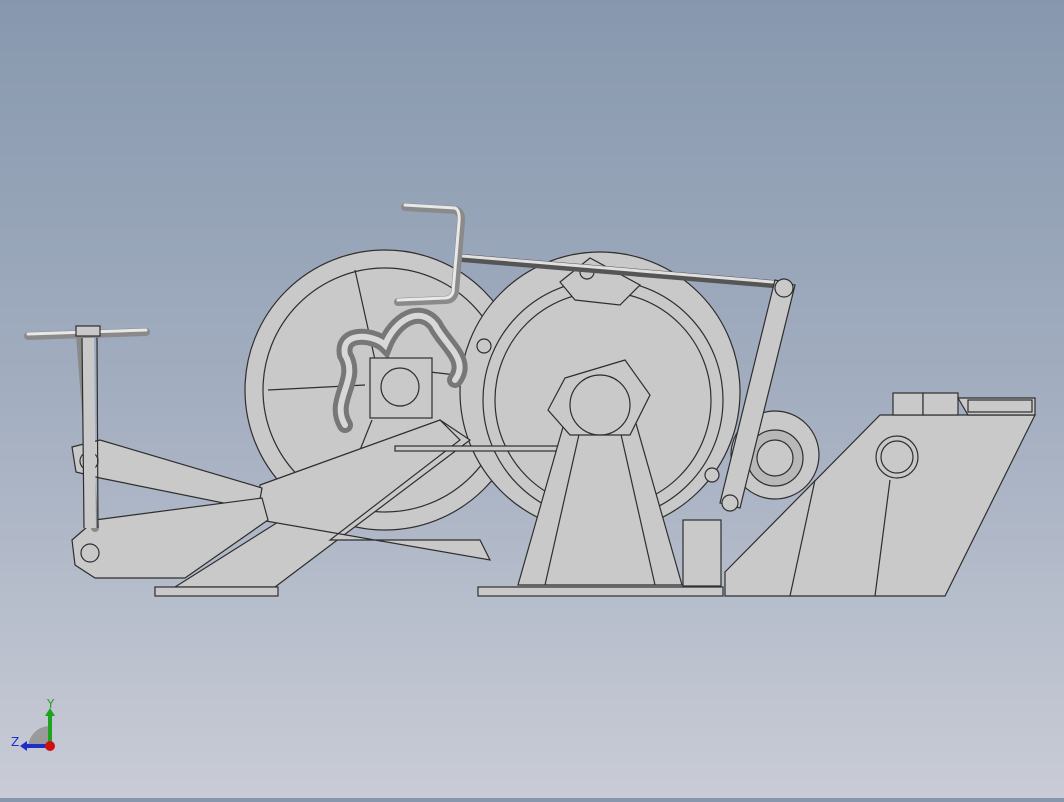 The height and width of the screenshot is (802, 1064). What do you see at coordinates (87, 428) in the screenshot?
I see `left-handwheel` at bounding box center [87, 428].